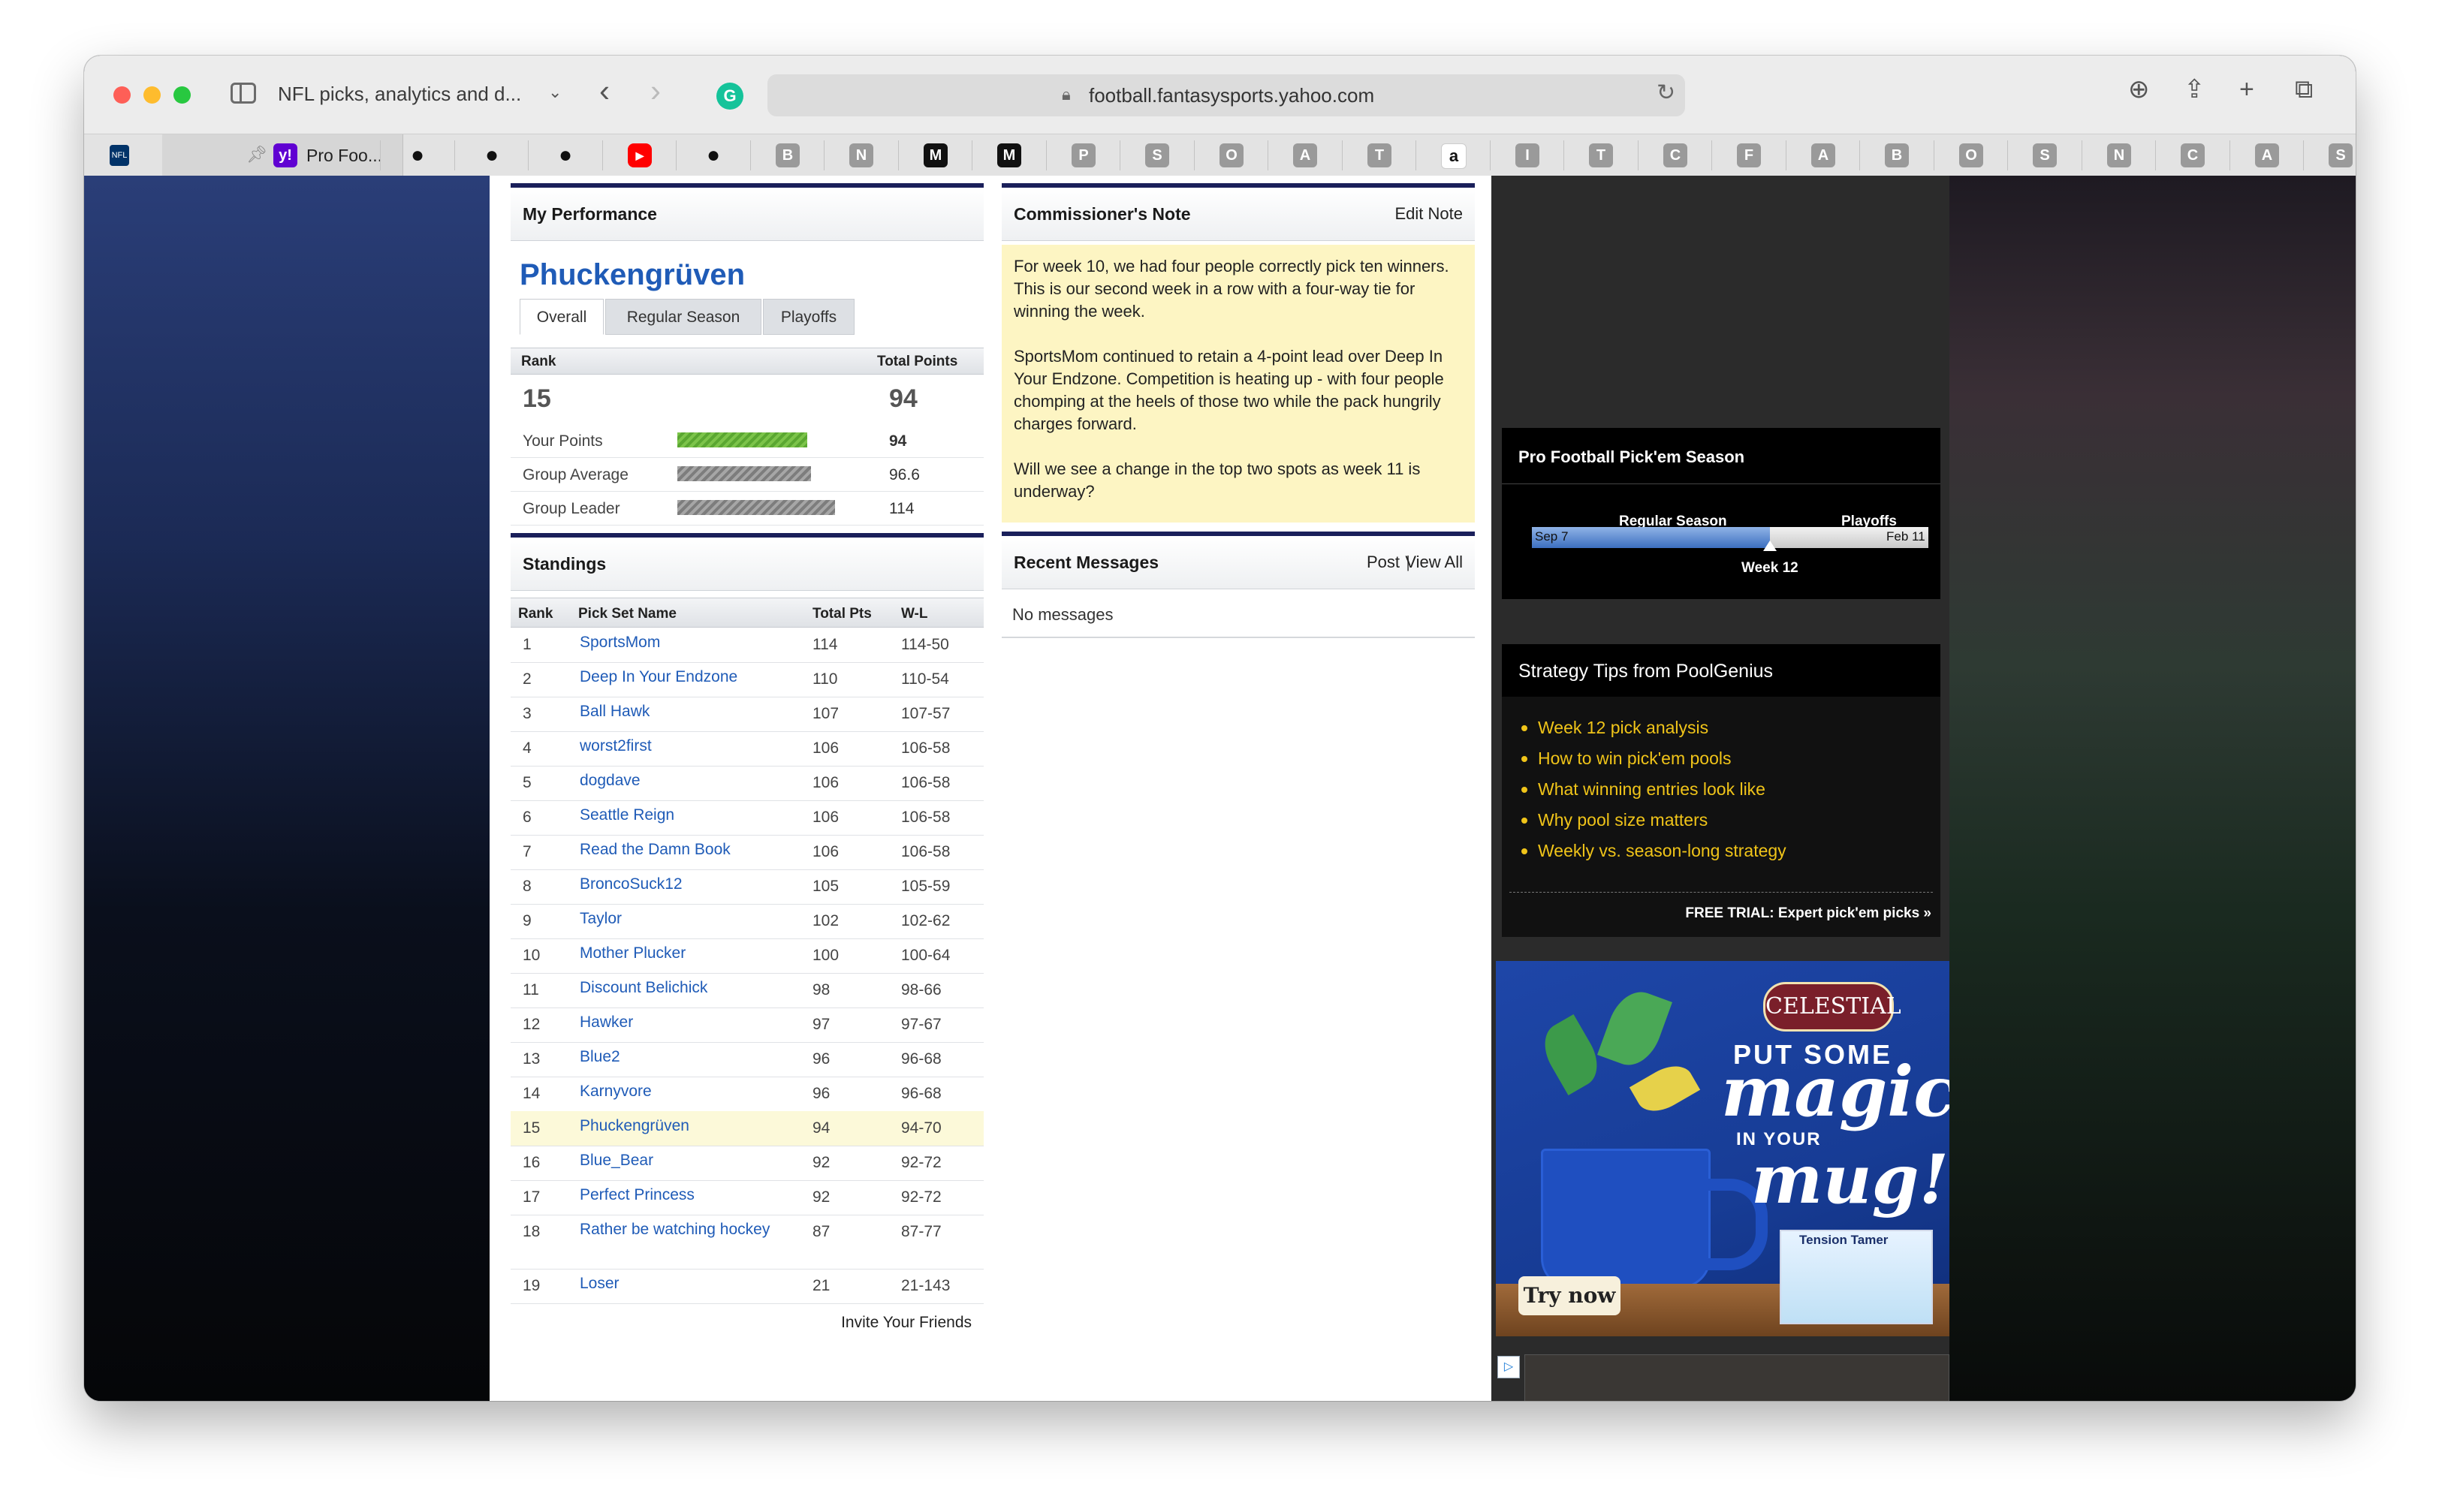 Image resolution: width=2439 pixels, height=1512 pixels. I want to click on leaf-illustration, so click(1571, 1054).